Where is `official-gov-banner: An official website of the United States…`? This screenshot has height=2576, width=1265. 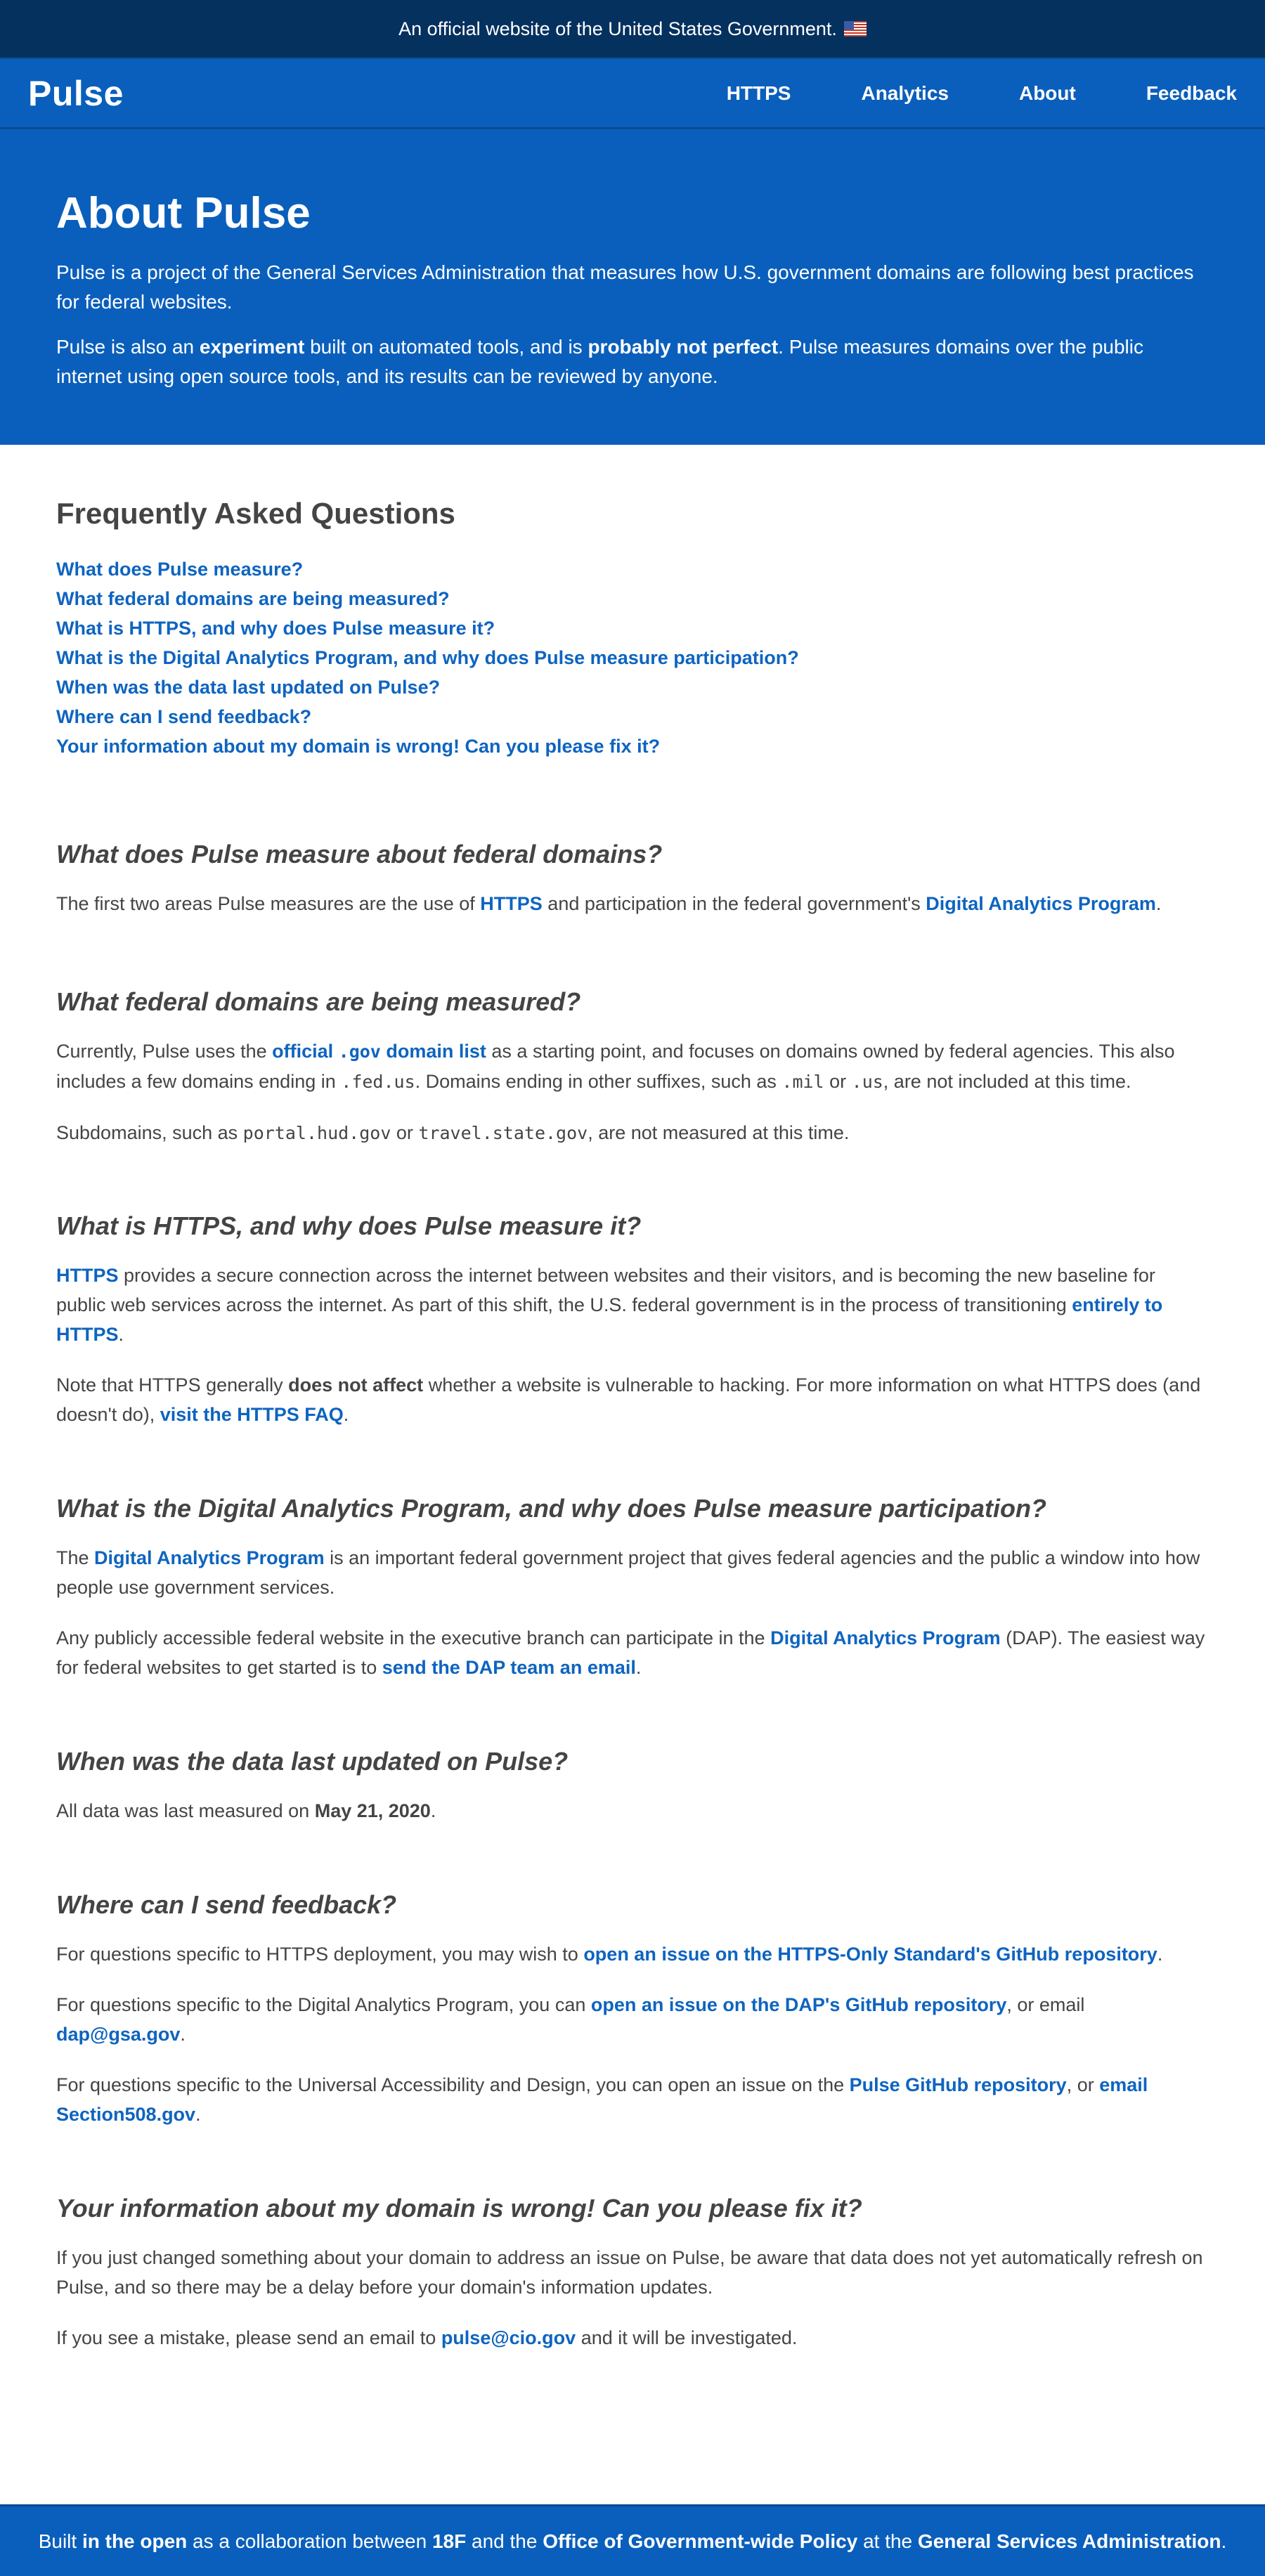
official-gov-banner: An official website of the United States… is located at coordinates (632, 29).